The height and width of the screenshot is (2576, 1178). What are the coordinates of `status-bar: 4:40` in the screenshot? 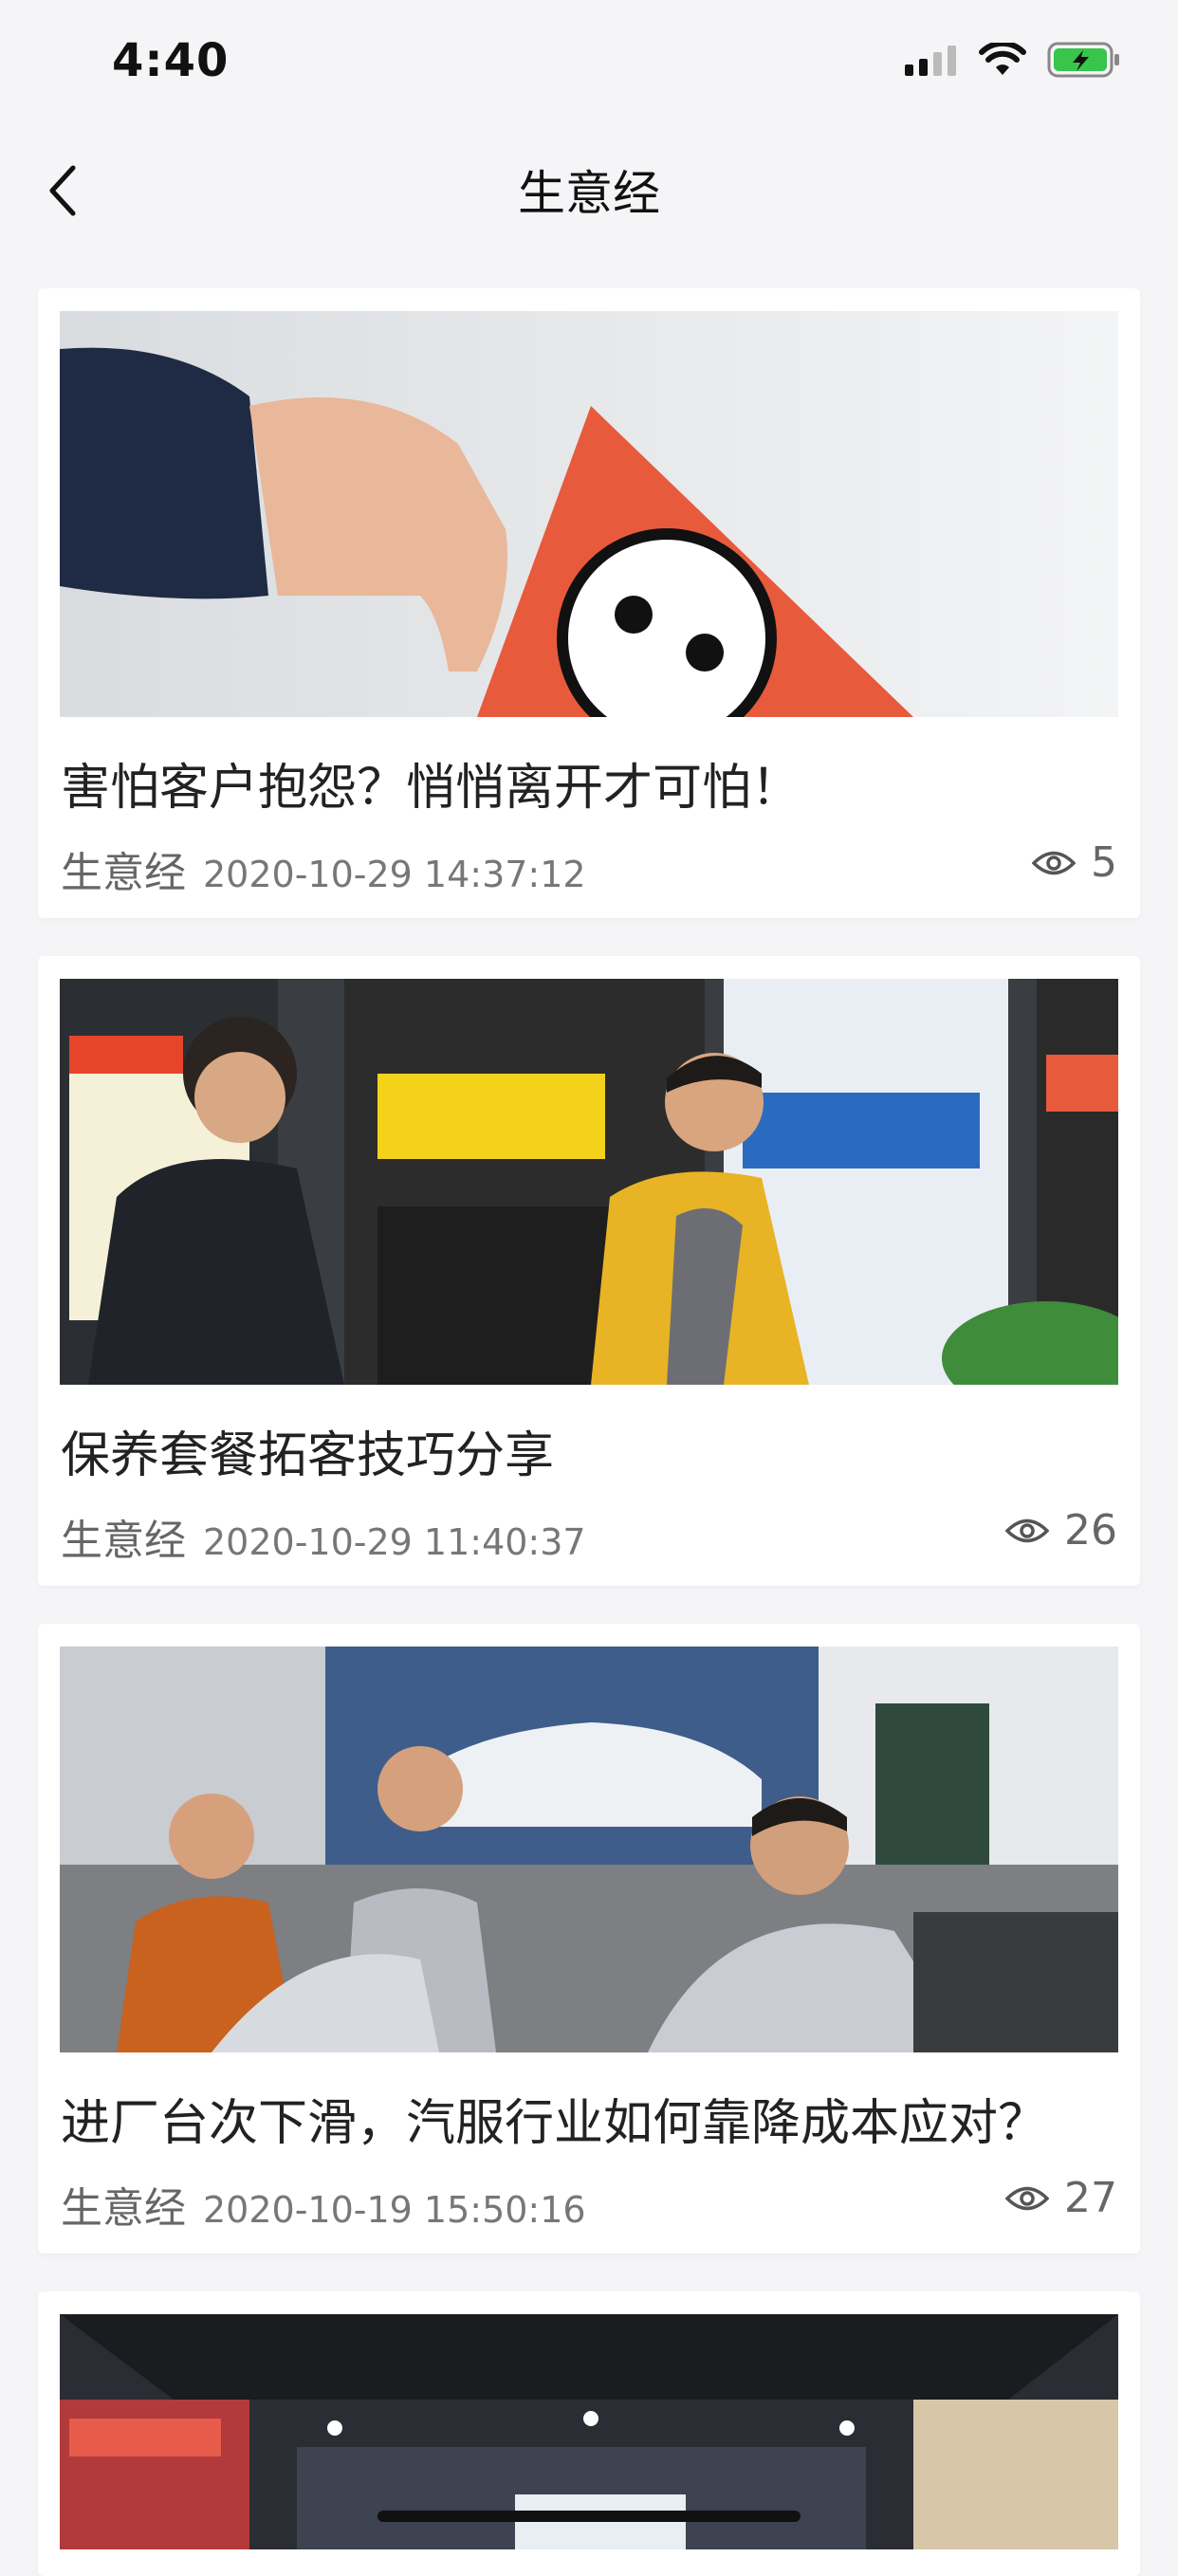 It's located at (589, 62).